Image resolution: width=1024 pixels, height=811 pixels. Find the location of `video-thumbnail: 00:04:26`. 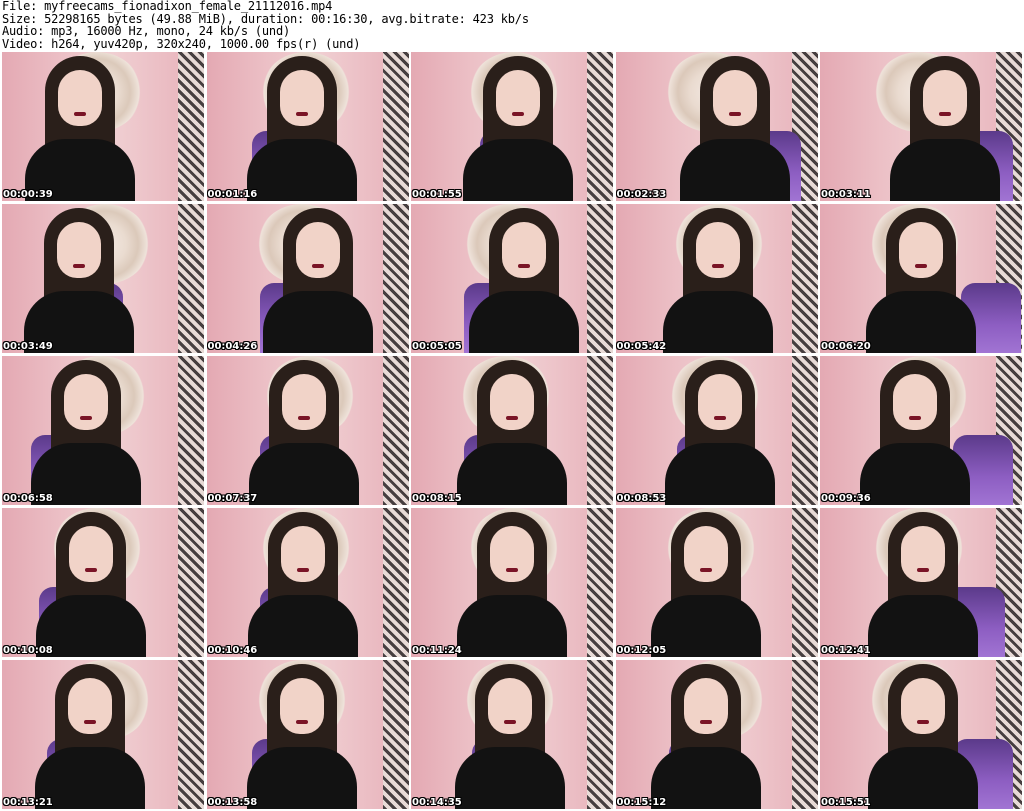

video-thumbnail: 00:04:26 is located at coordinates (307, 278).